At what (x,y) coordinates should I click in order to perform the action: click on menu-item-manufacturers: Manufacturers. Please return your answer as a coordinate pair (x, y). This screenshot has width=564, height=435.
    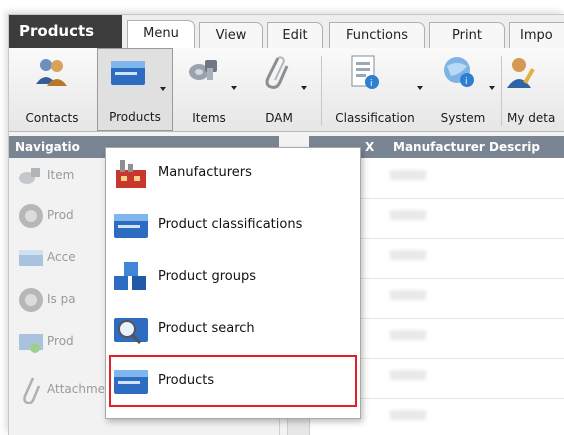
    Looking at the image, I should click on (233, 173).